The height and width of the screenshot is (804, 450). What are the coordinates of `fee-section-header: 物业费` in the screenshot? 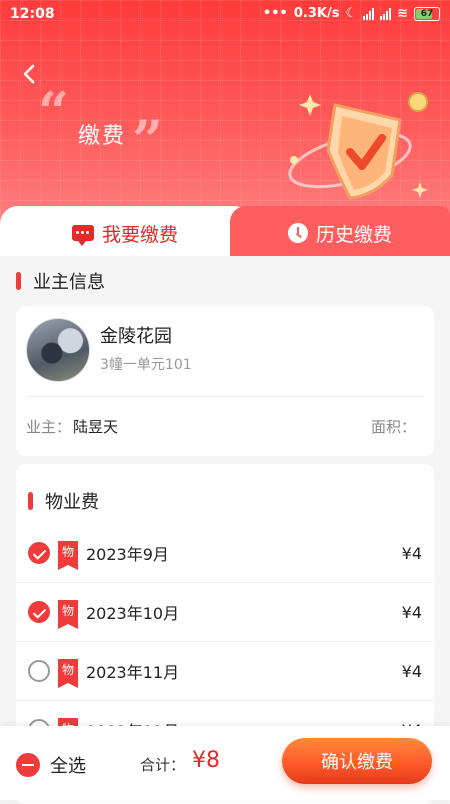 It's located at (63, 501).